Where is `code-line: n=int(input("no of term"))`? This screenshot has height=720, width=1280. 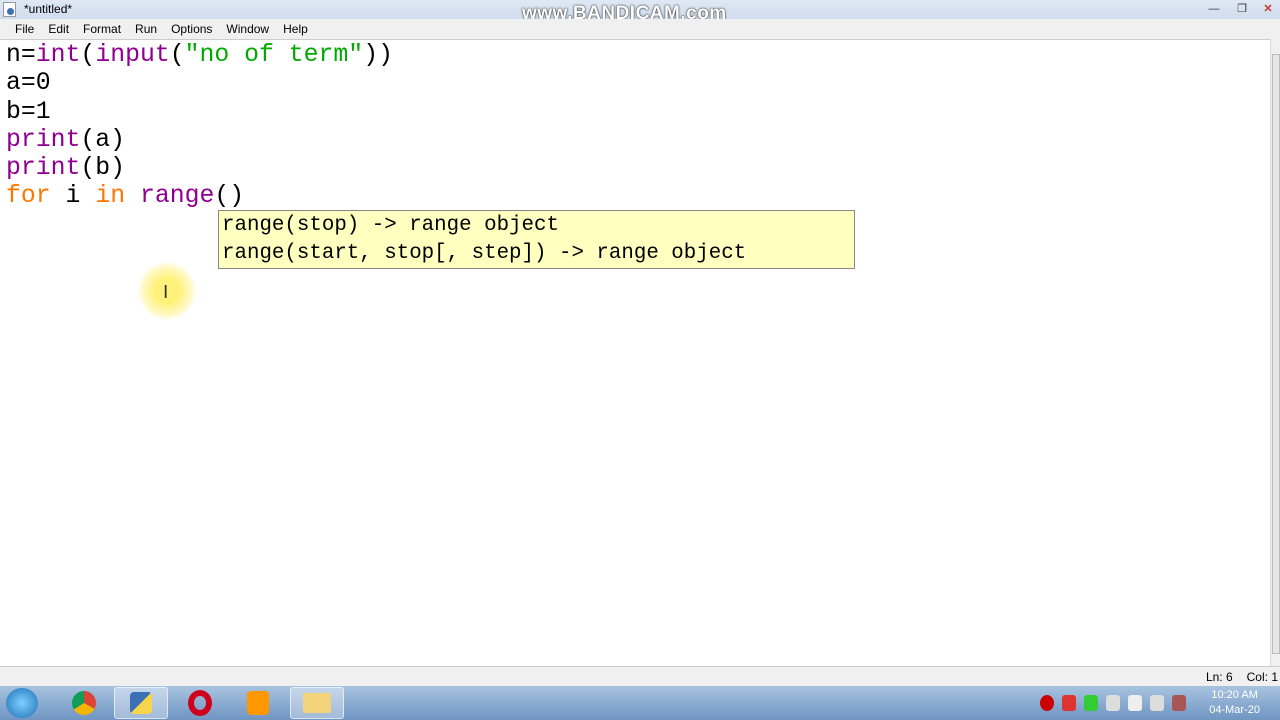
code-line: n=int(input("no of term")) is located at coordinates (199, 55).